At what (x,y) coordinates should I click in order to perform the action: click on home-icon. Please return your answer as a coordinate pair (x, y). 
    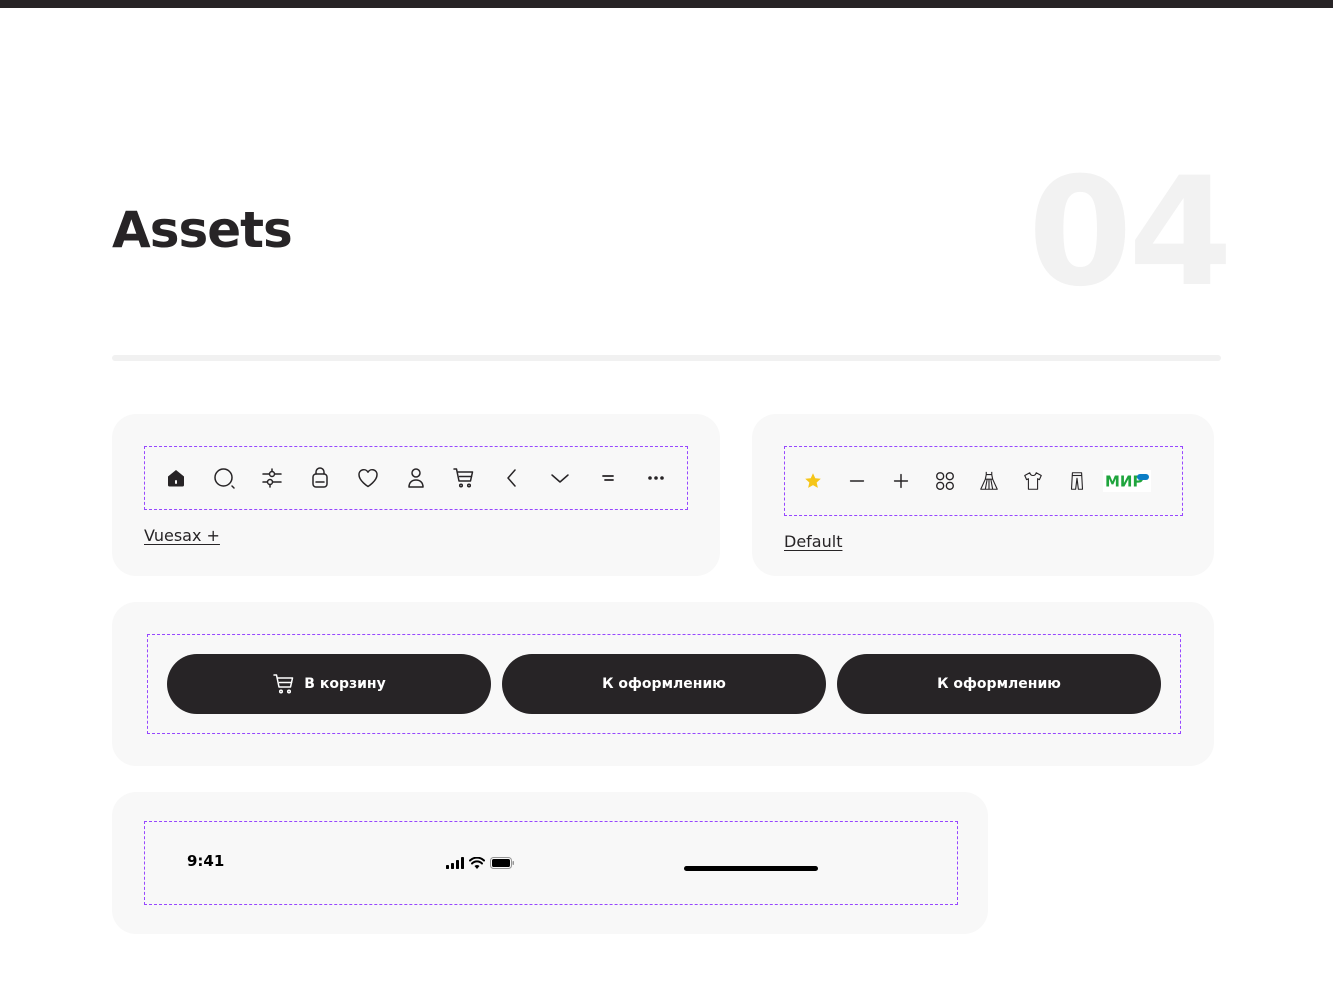
    Looking at the image, I should click on (176, 478).